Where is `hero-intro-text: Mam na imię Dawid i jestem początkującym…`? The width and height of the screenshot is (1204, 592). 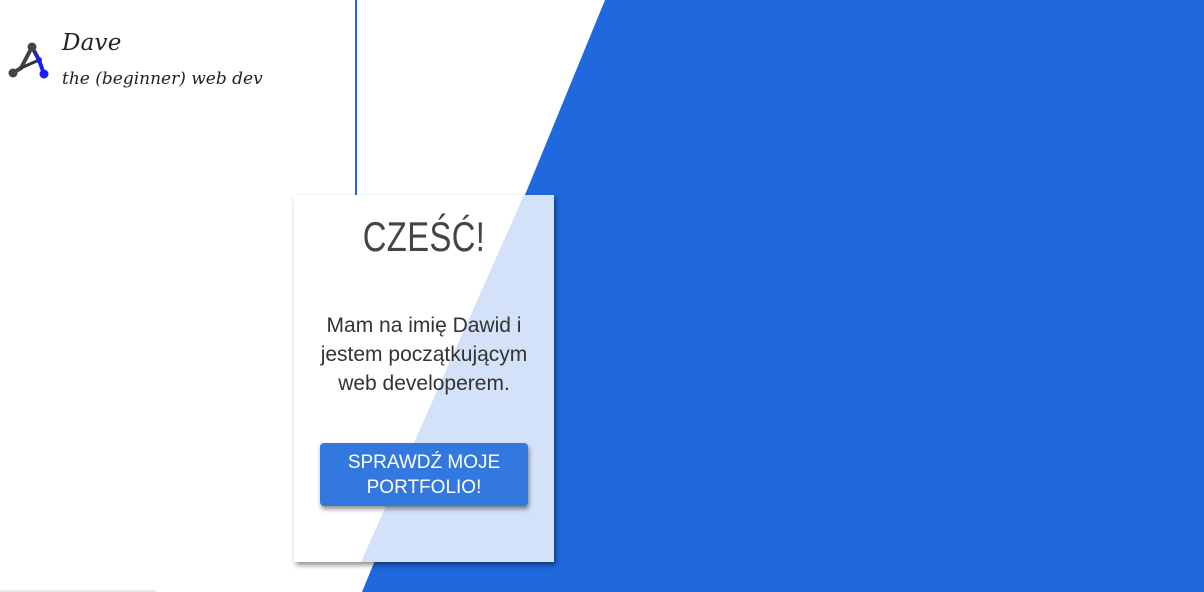
hero-intro-text: Mam na imię Dawid i jestem początkującym… is located at coordinates (424, 354).